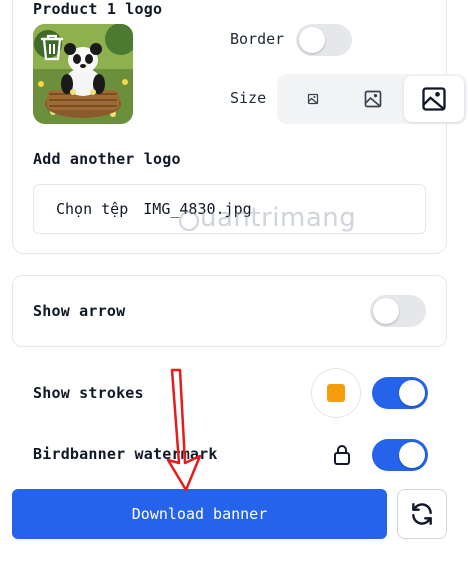  Describe the element at coordinates (199, 514) in the screenshot. I see `download-banner-button: Download banner` at that location.